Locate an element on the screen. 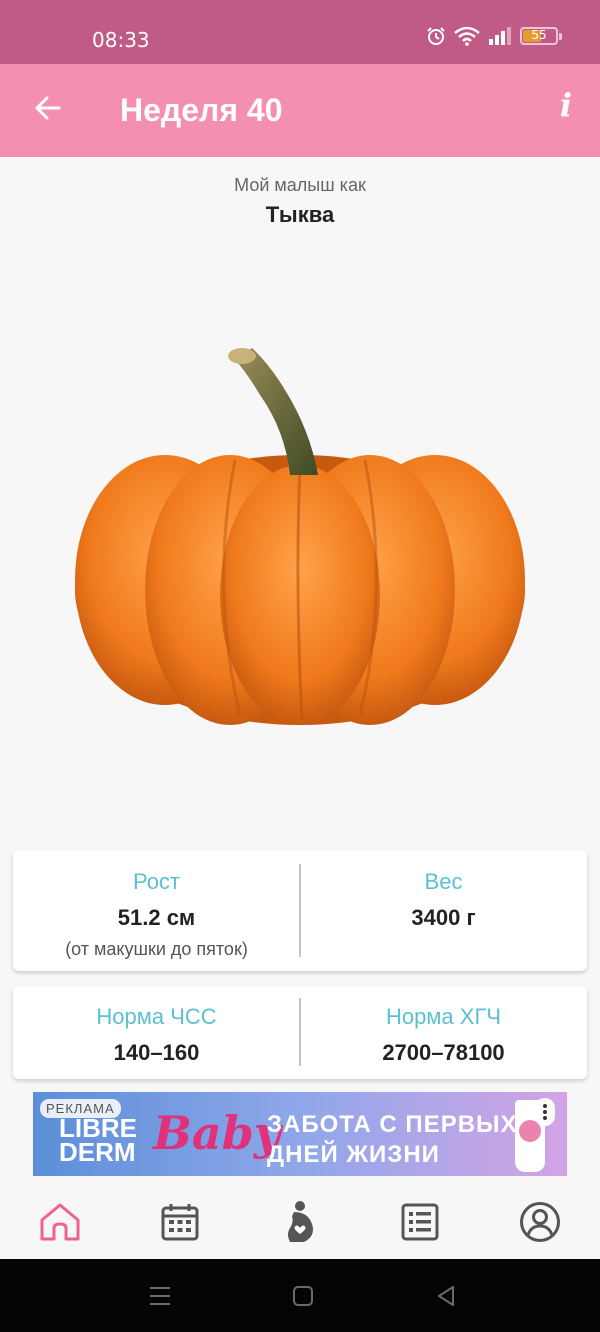 The width and height of the screenshot is (600, 1332). calendar-icon is located at coordinates (180, 1222).